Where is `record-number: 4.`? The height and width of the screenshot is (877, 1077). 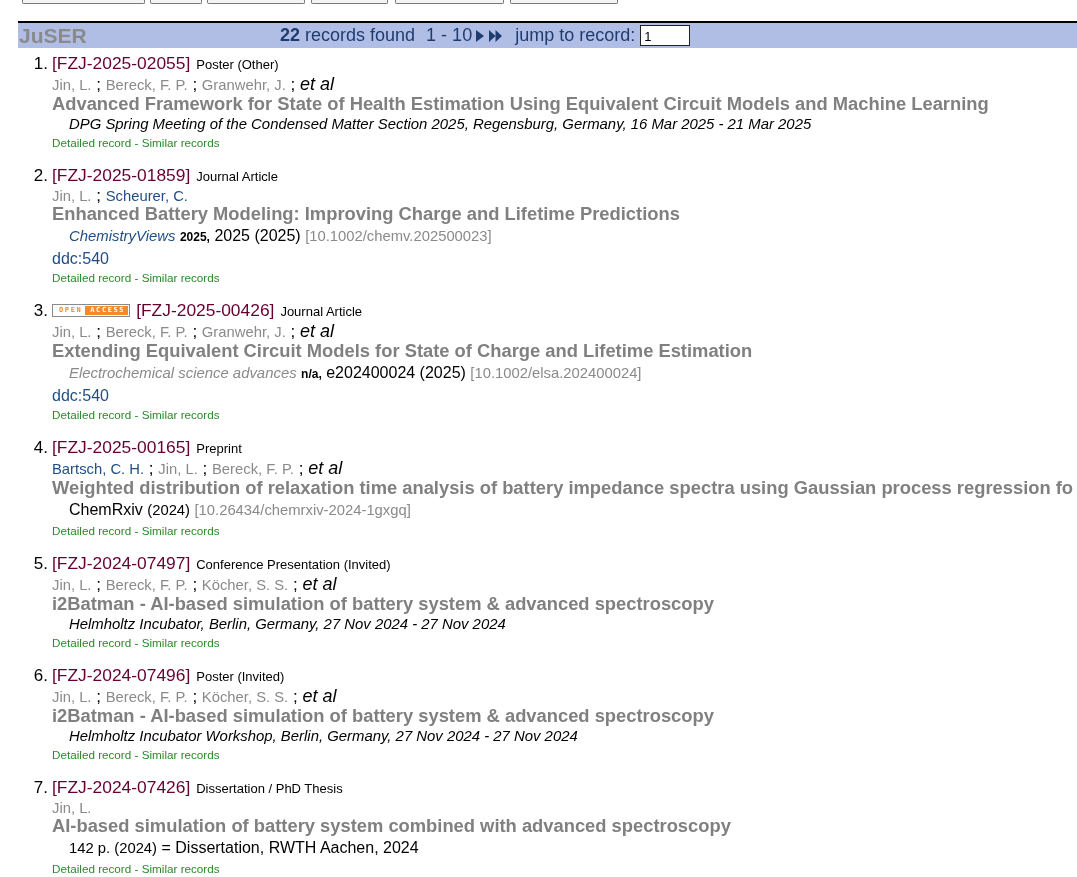
record-number: 4. is located at coordinates (40, 447).